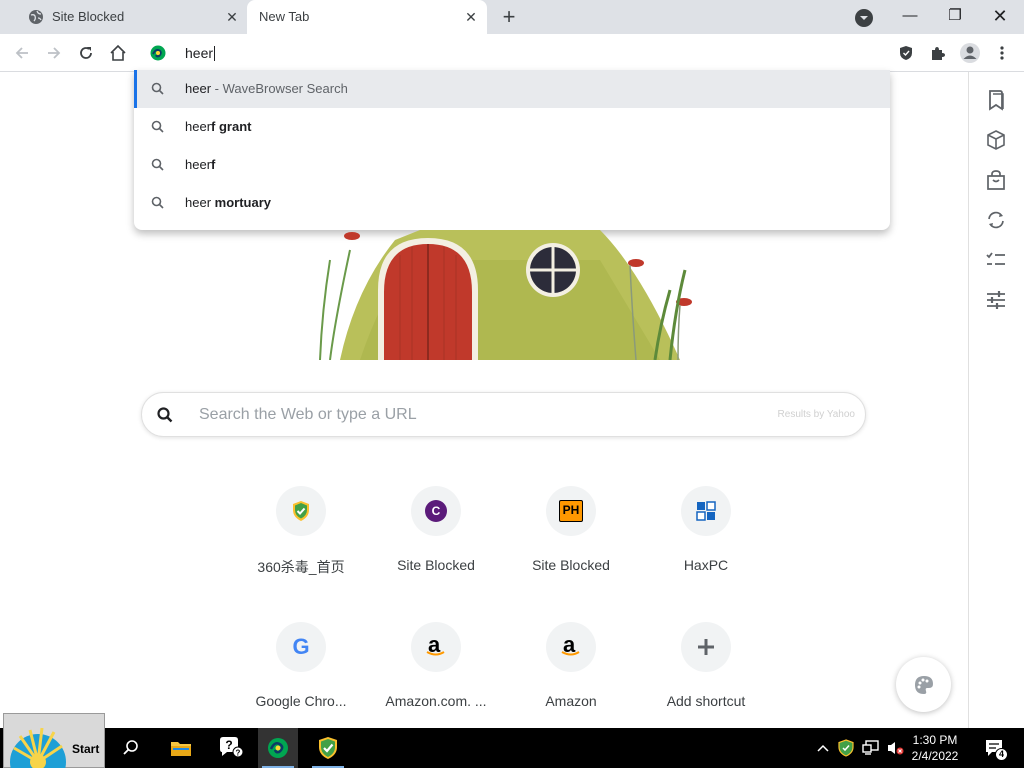  I want to click on globe-icon, so click(36, 17).